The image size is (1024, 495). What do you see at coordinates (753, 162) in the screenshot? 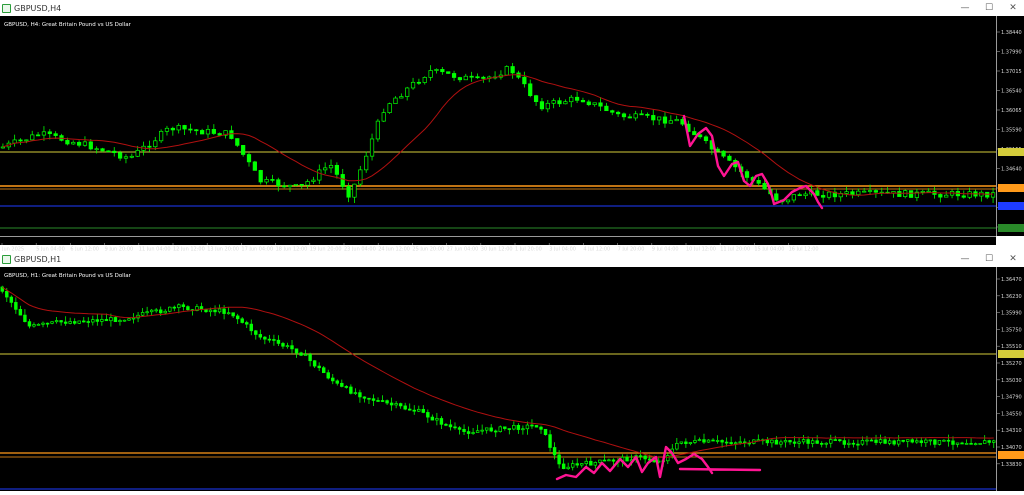
I see `hand-drawn-forecast-annotation` at bounding box center [753, 162].